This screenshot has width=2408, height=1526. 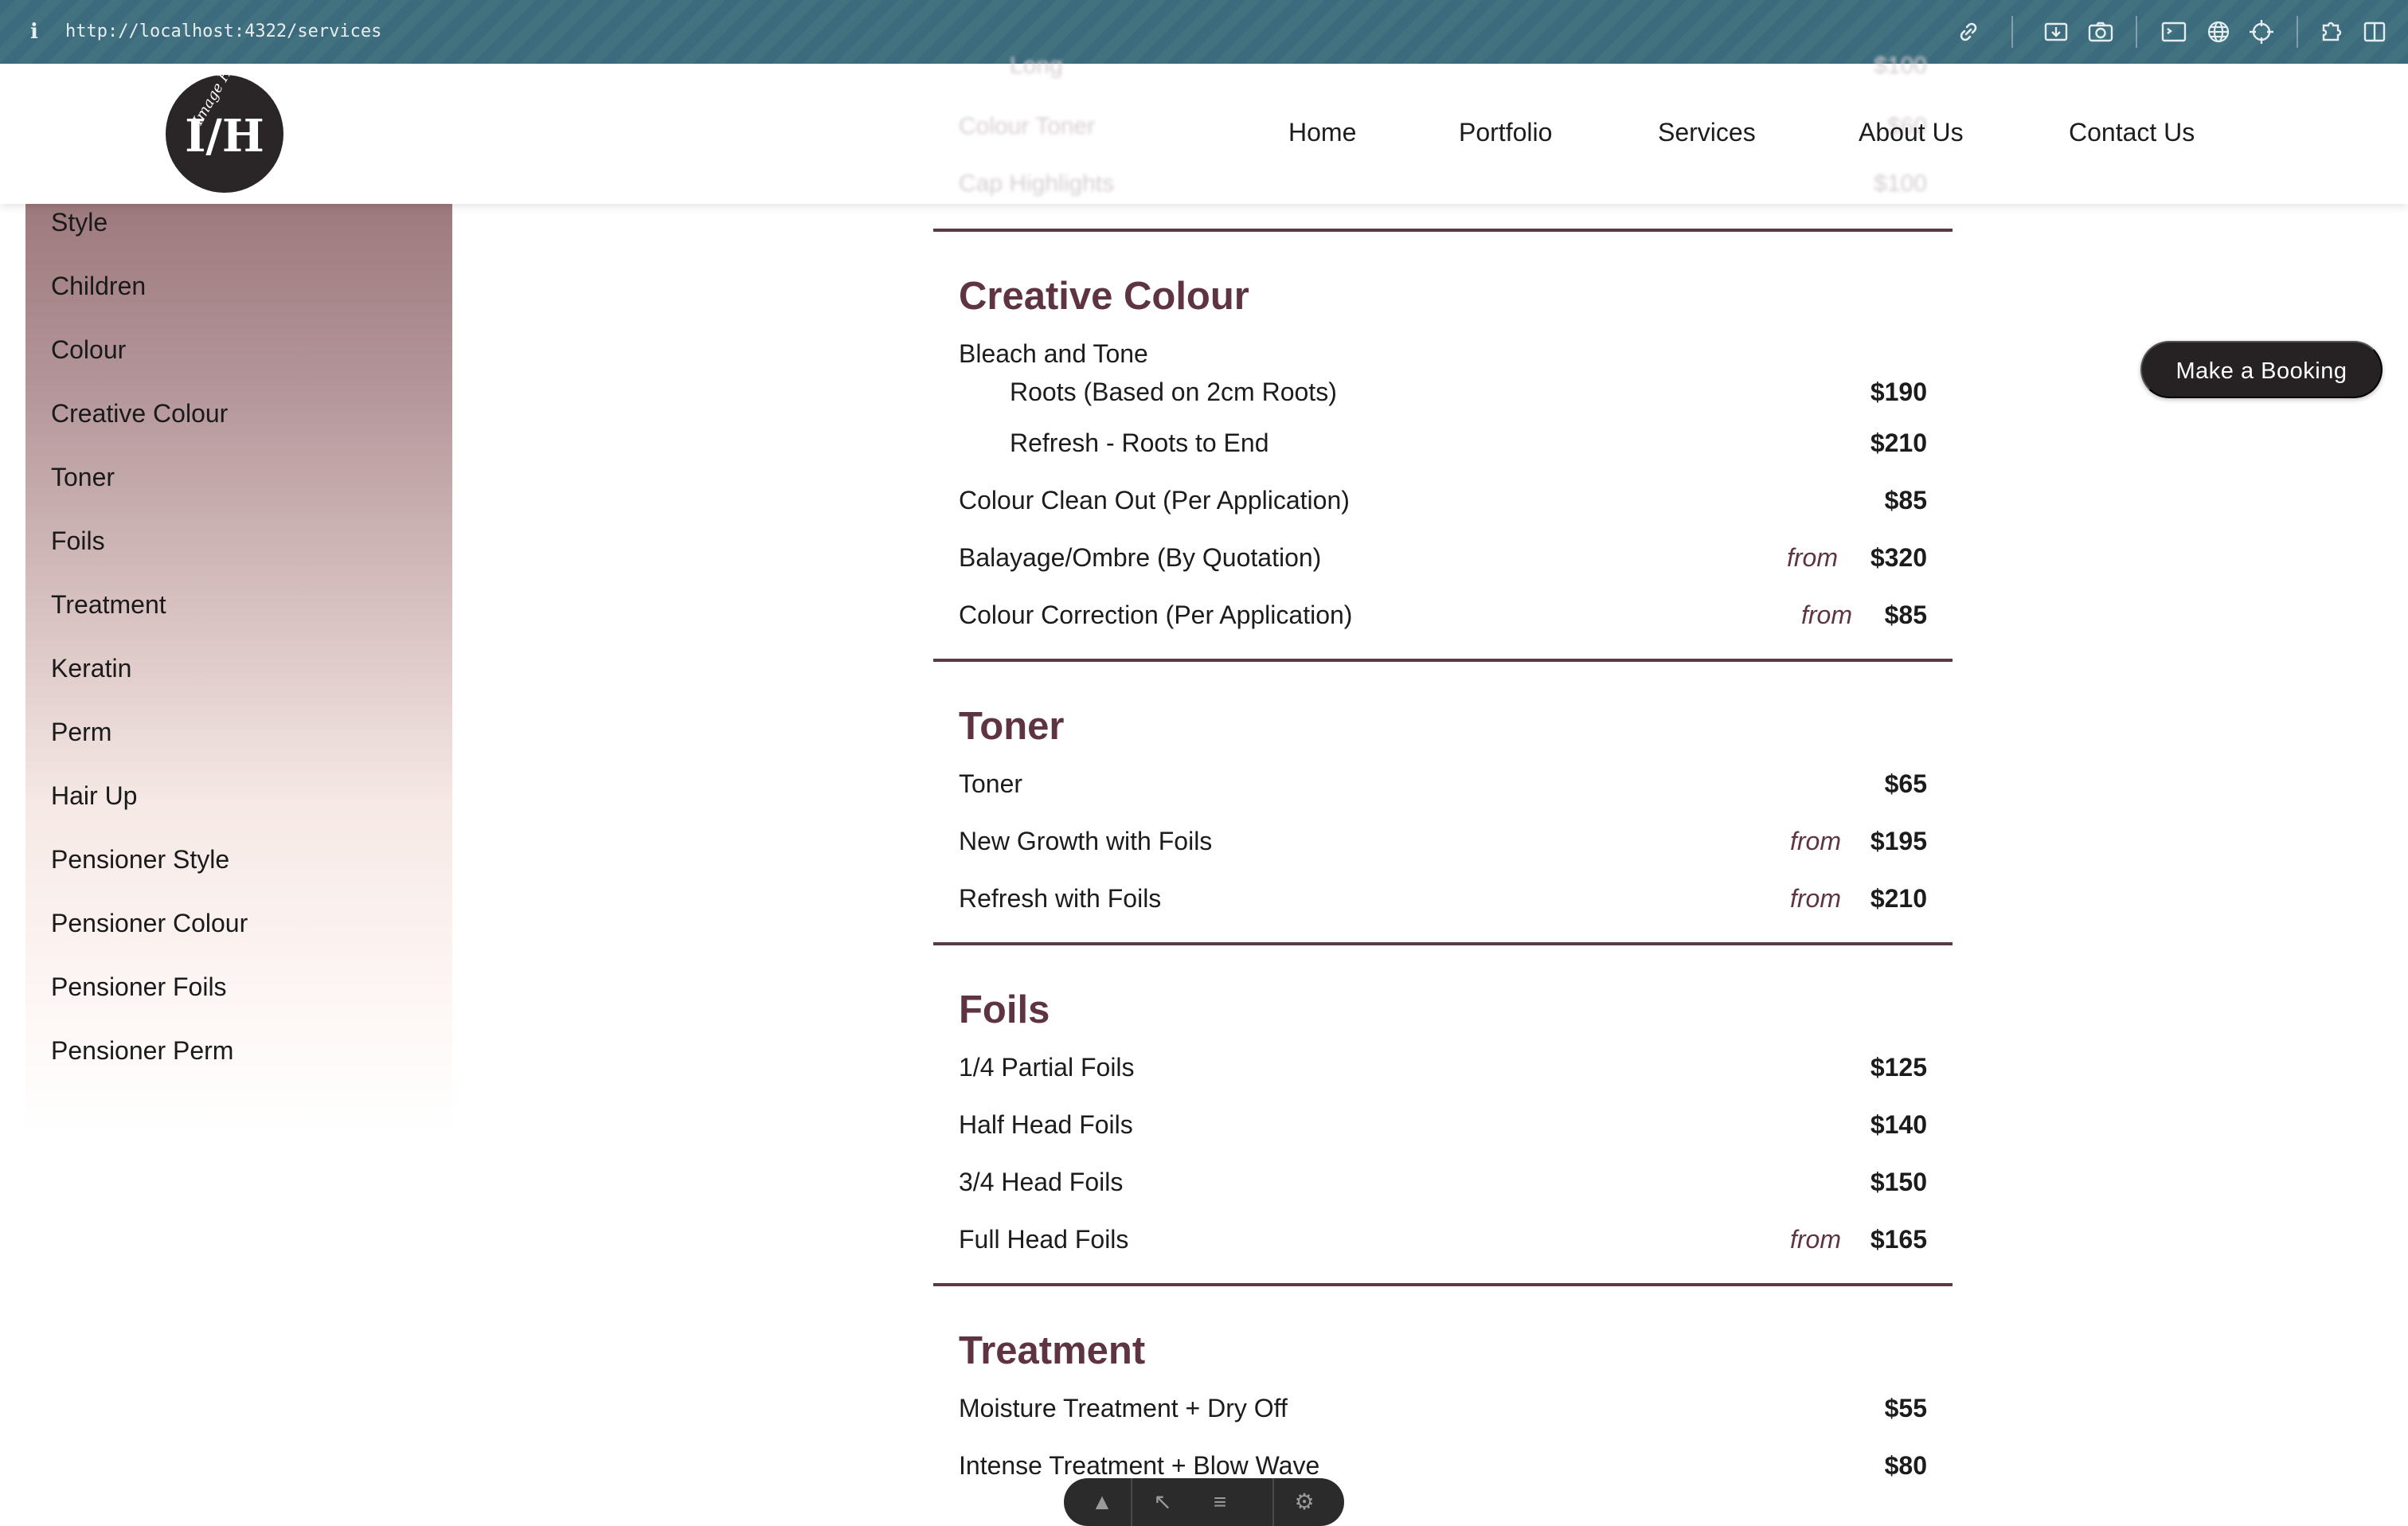 What do you see at coordinates (79, 222) in the screenshot?
I see `sidebar-item-style: Style` at bounding box center [79, 222].